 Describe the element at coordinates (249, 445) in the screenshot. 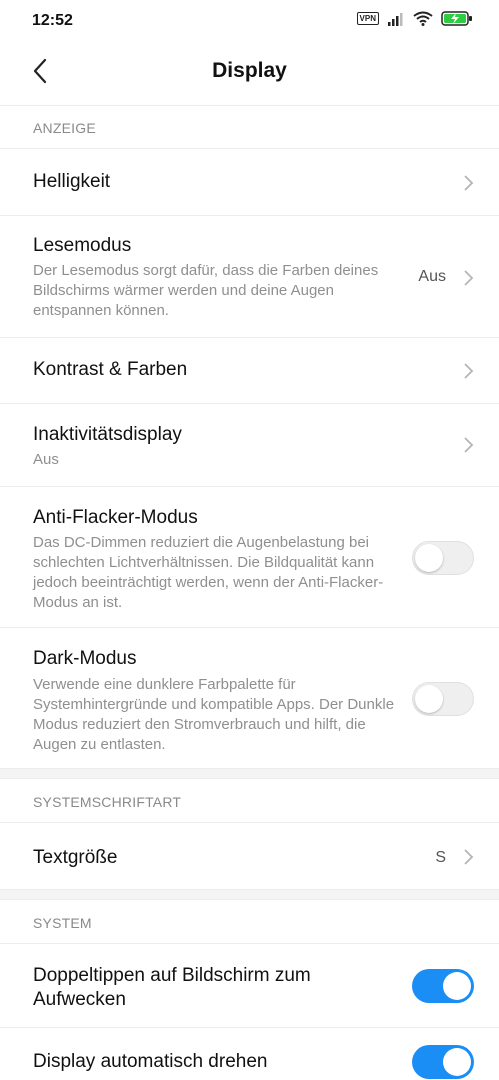

I see `settings-item-inaktivitaetsdisplay: Inaktivitätsdisplay Aus` at that location.